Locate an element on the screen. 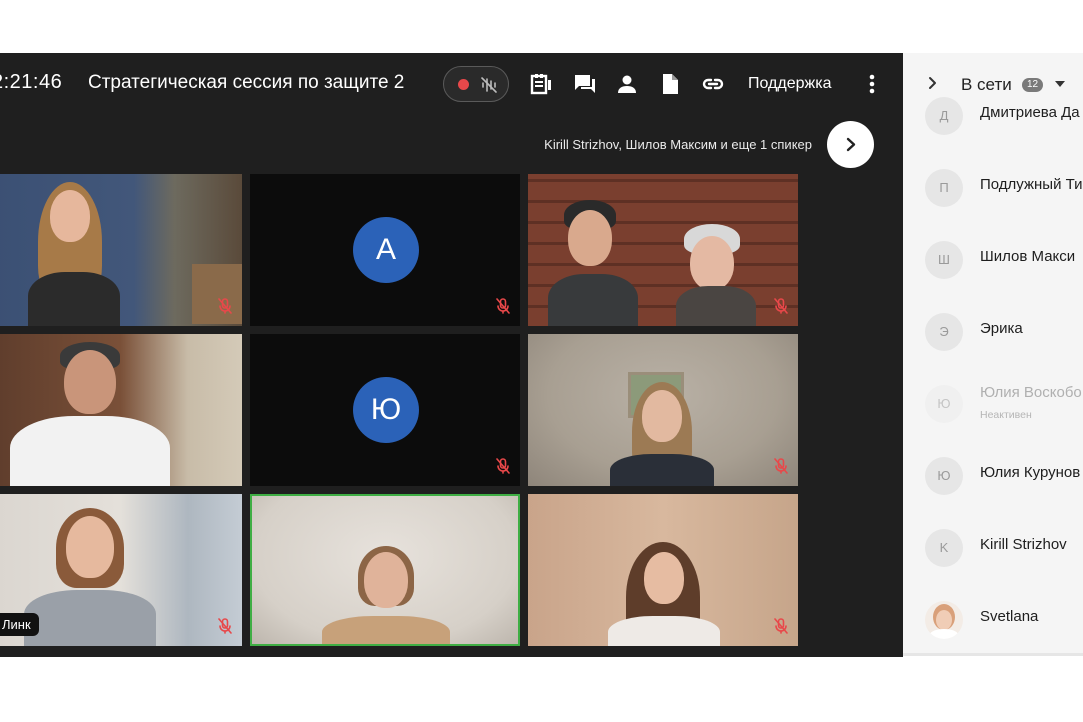  record-indicator-icon is located at coordinates (463, 84).